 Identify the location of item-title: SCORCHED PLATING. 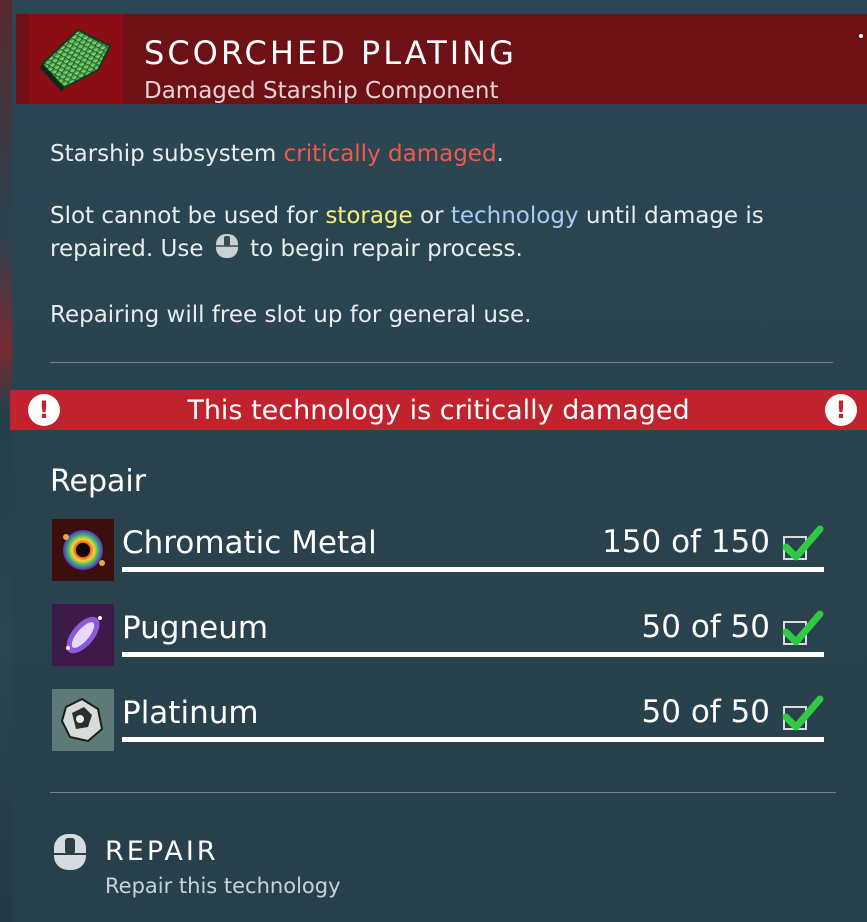
(330, 53).